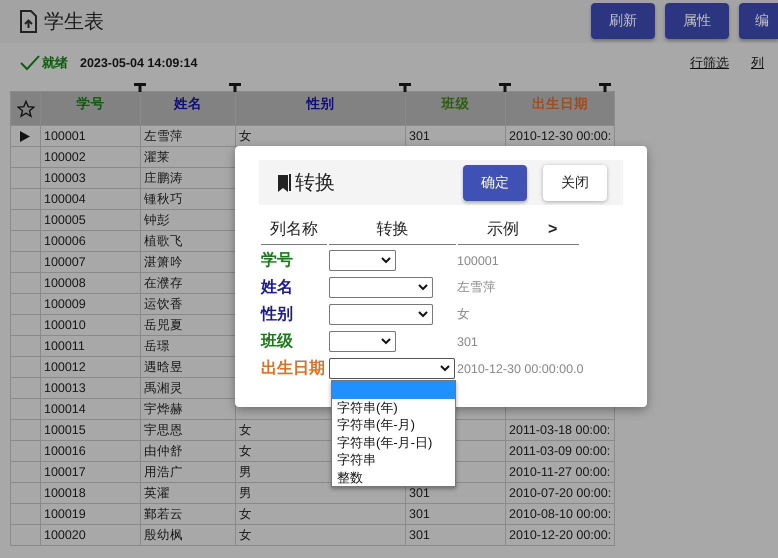  What do you see at coordinates (65, 283) in the screenshot?
I see `table-cell: 100008` at bounding box center [65, 283].